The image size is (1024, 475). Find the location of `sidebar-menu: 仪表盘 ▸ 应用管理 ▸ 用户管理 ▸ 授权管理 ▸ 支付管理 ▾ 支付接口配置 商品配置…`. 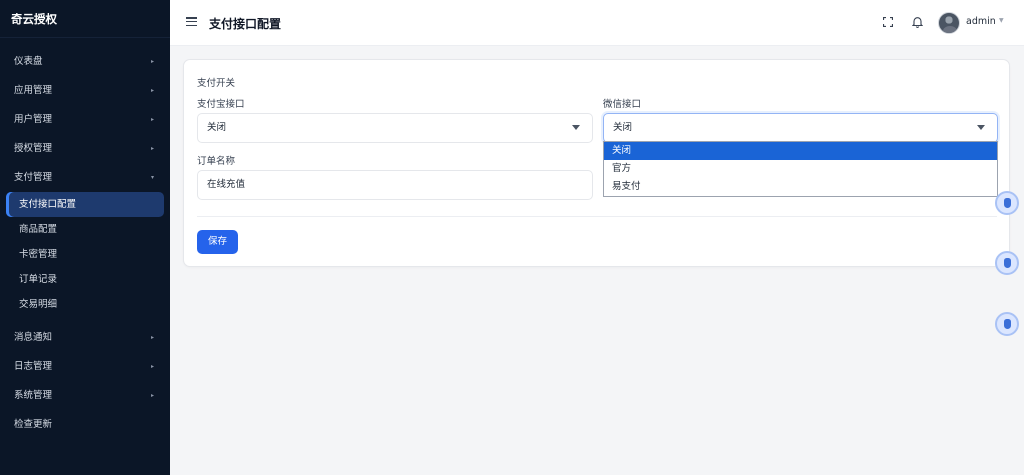

sidebar-menu: 仪表盘 ▸ 应用管理 ▸ 用户管理 ▸ 授权管理 ▸ 支付管理 ▾ 支付接口配置 商品配置… is located at coordinates (85, 243).